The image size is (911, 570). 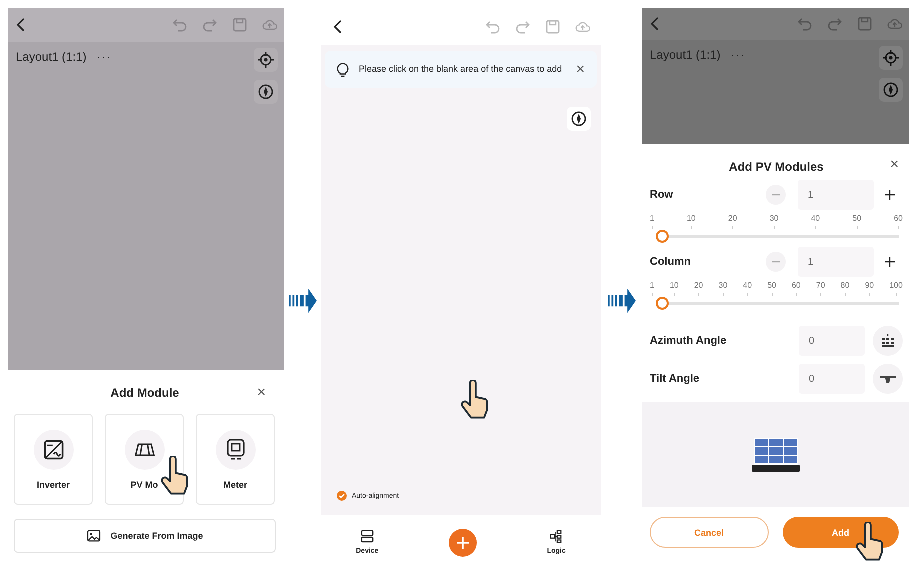 I want to click on angle-label: Azimuth Angle, so click(x=689, y=341).